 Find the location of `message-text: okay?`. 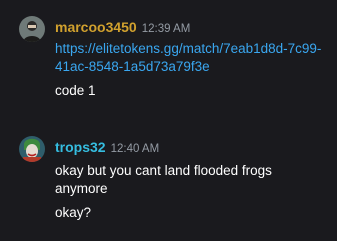

message-text: okay? is located at coordinates (73, 212).